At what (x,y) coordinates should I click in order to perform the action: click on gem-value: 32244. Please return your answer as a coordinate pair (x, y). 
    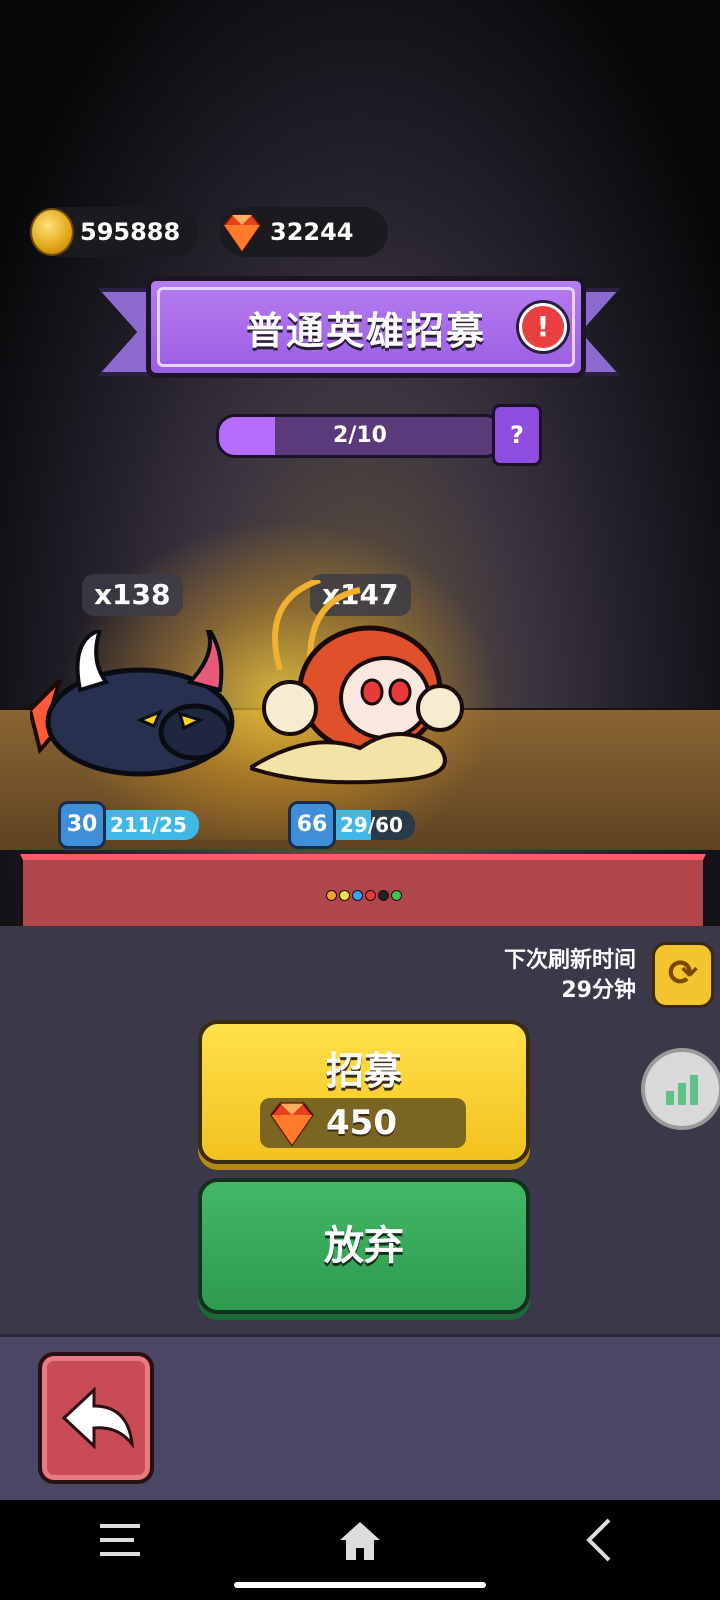
    Looking at the image, I should click on (312, 232).